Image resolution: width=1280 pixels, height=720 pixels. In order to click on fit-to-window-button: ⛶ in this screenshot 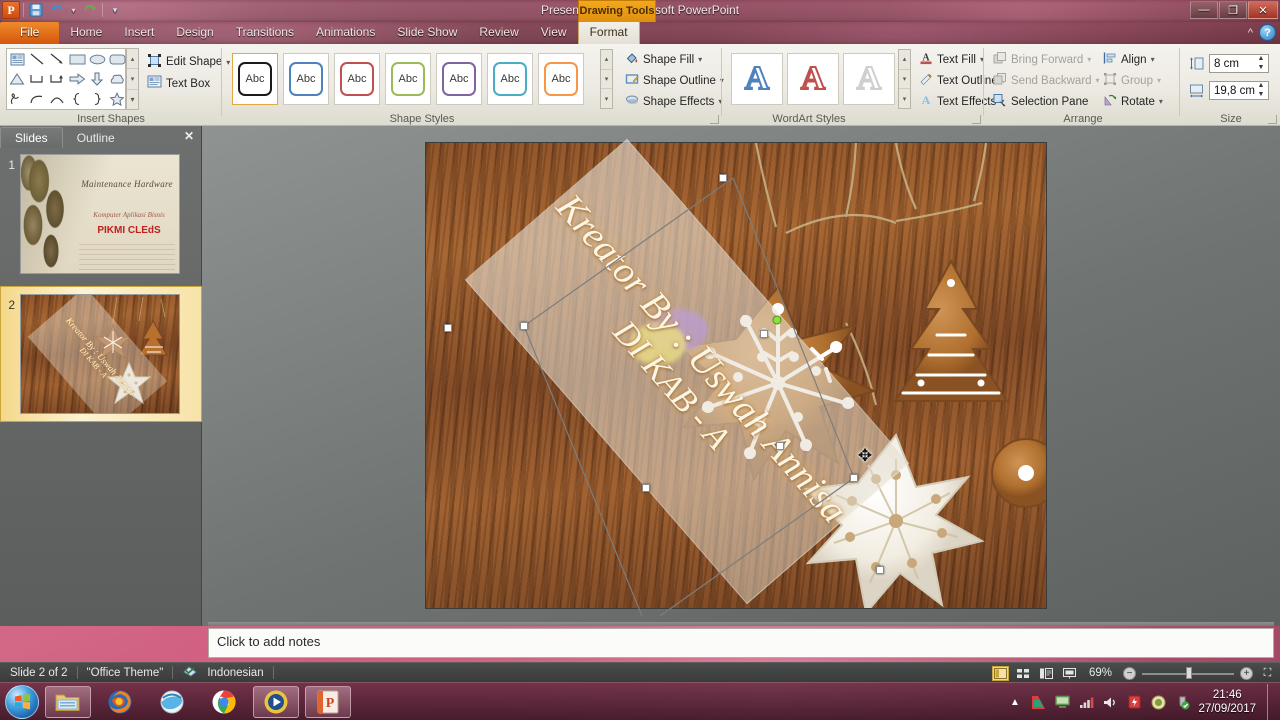, I will do `click(1267, 673)`.